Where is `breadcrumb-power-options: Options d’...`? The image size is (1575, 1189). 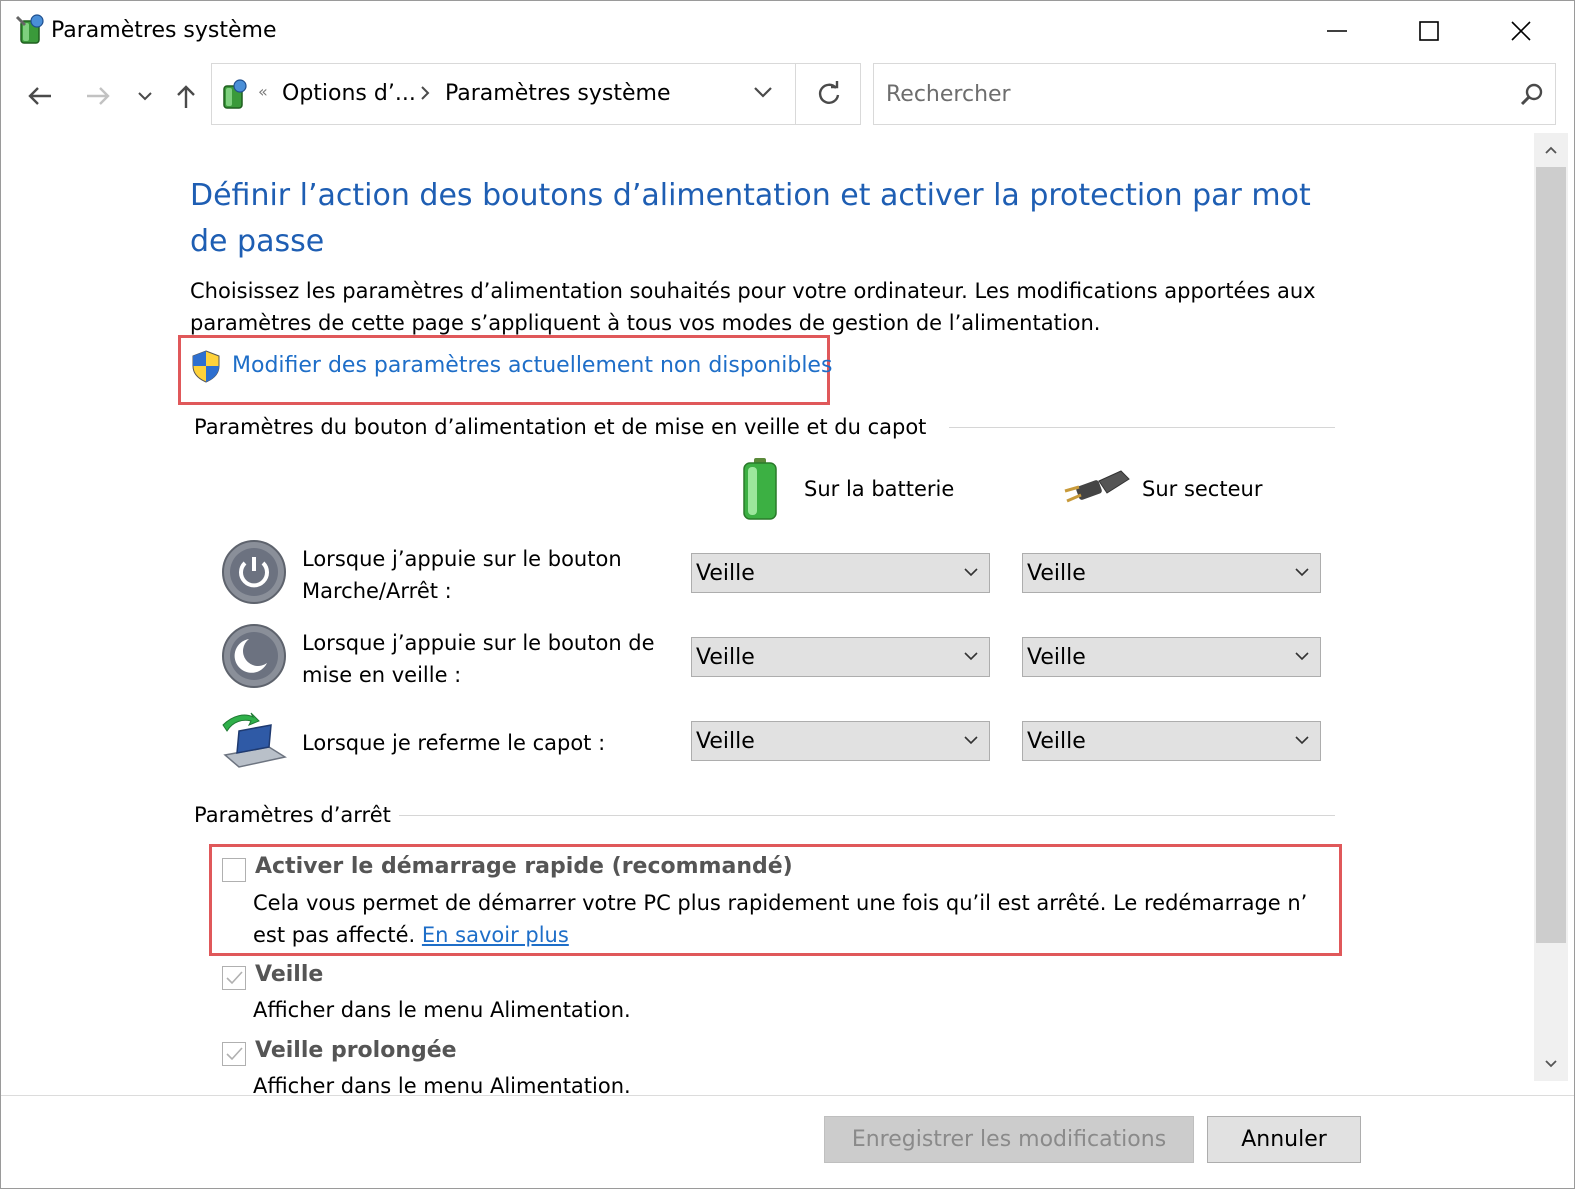 breadcrumb-power-options: Options d’... is located at coordinates (349, 93).